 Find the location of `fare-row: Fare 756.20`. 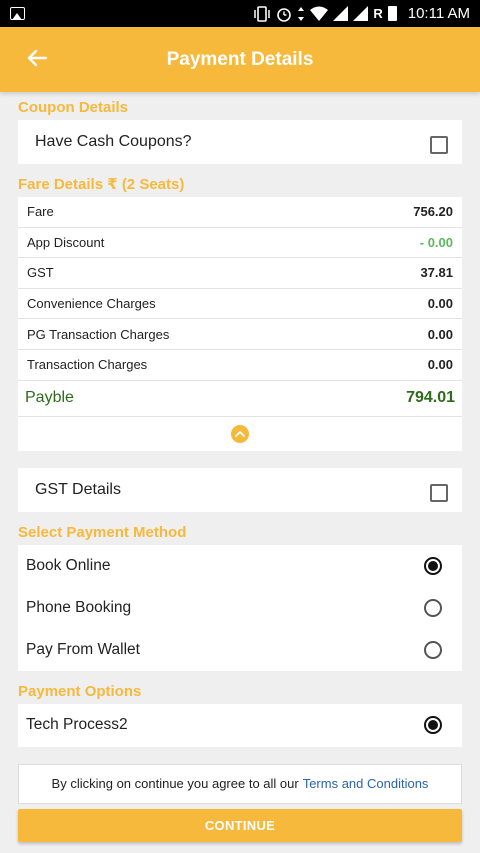

fare-row: Fare 756.20 is located at coordinates (240, 212).